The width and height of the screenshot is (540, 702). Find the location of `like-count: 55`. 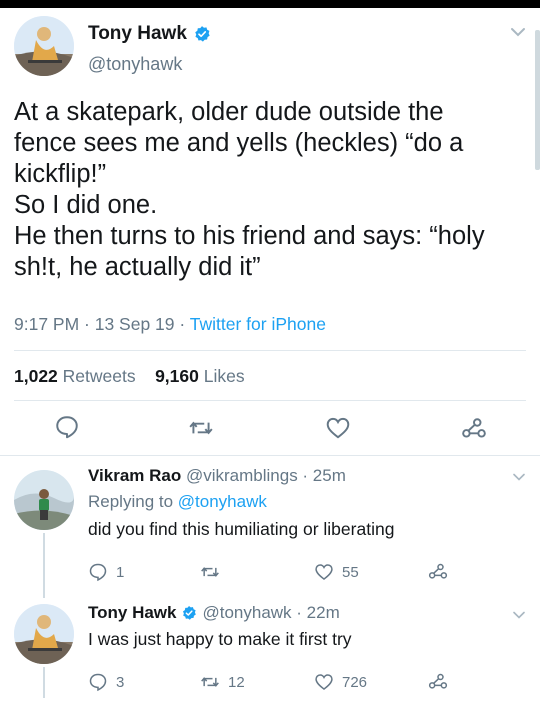

like-count: 55 is located at coordinates (350, 572).